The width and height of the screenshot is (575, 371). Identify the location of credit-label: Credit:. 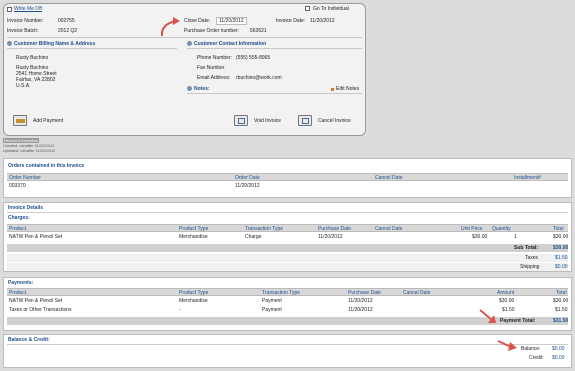
(536, 358).